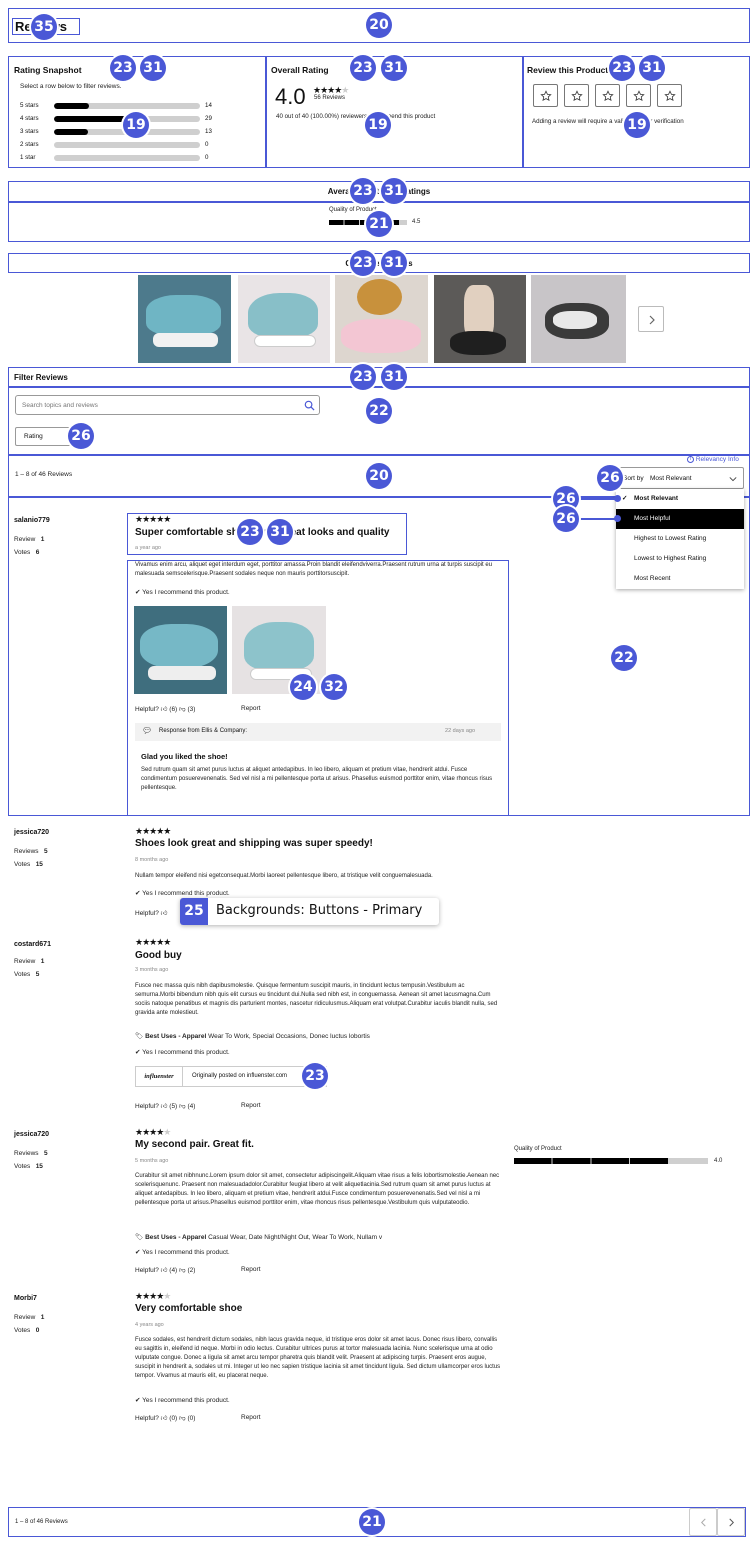 Image resolution: width=752 pixels, height=1552 pixels. Describe the element at coordinates (39, 1166) in the screenshot. I see `votes-value: 15` at that location.